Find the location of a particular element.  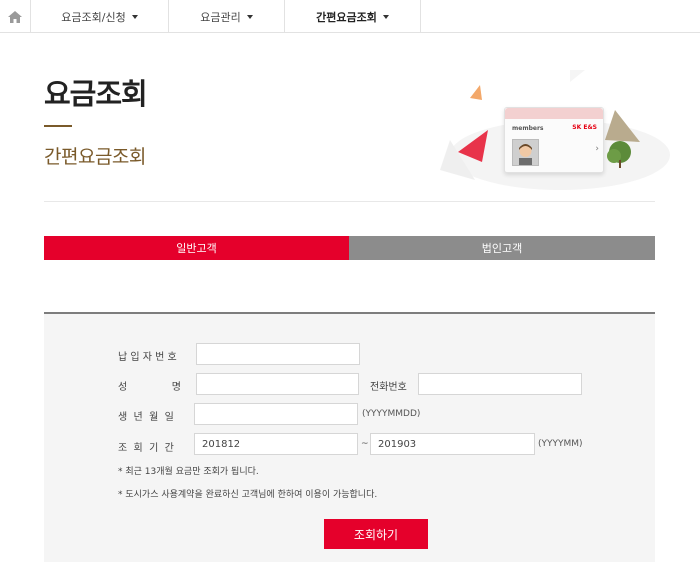

home-icon is located at coordinates (15, 16).